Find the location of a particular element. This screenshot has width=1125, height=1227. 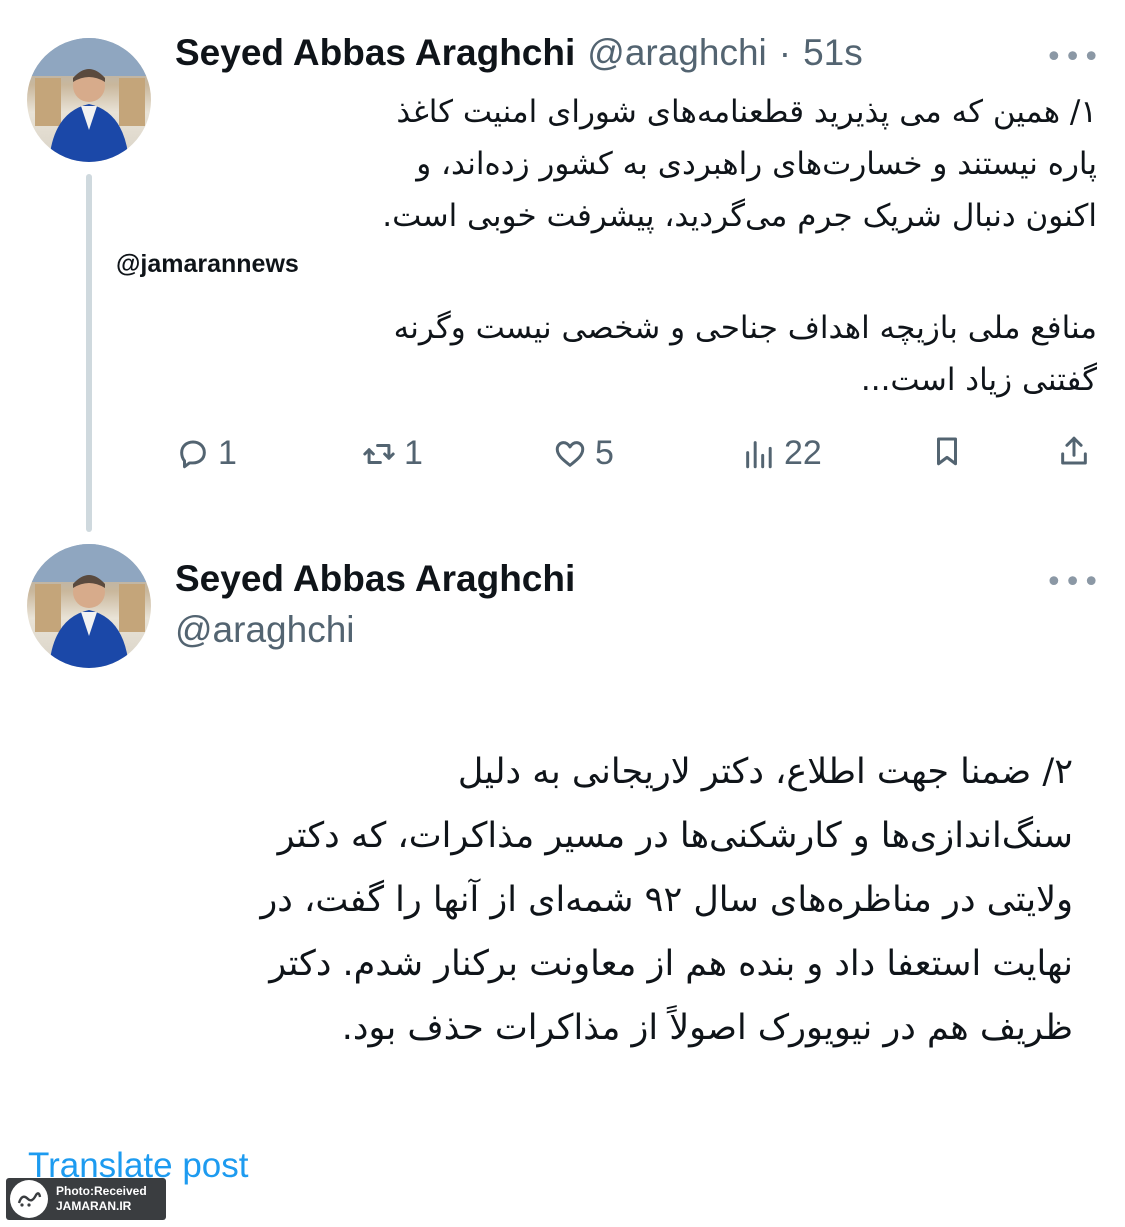

photo-credit-site: JAMARAN.IR is located at coordinates (94, 1206).